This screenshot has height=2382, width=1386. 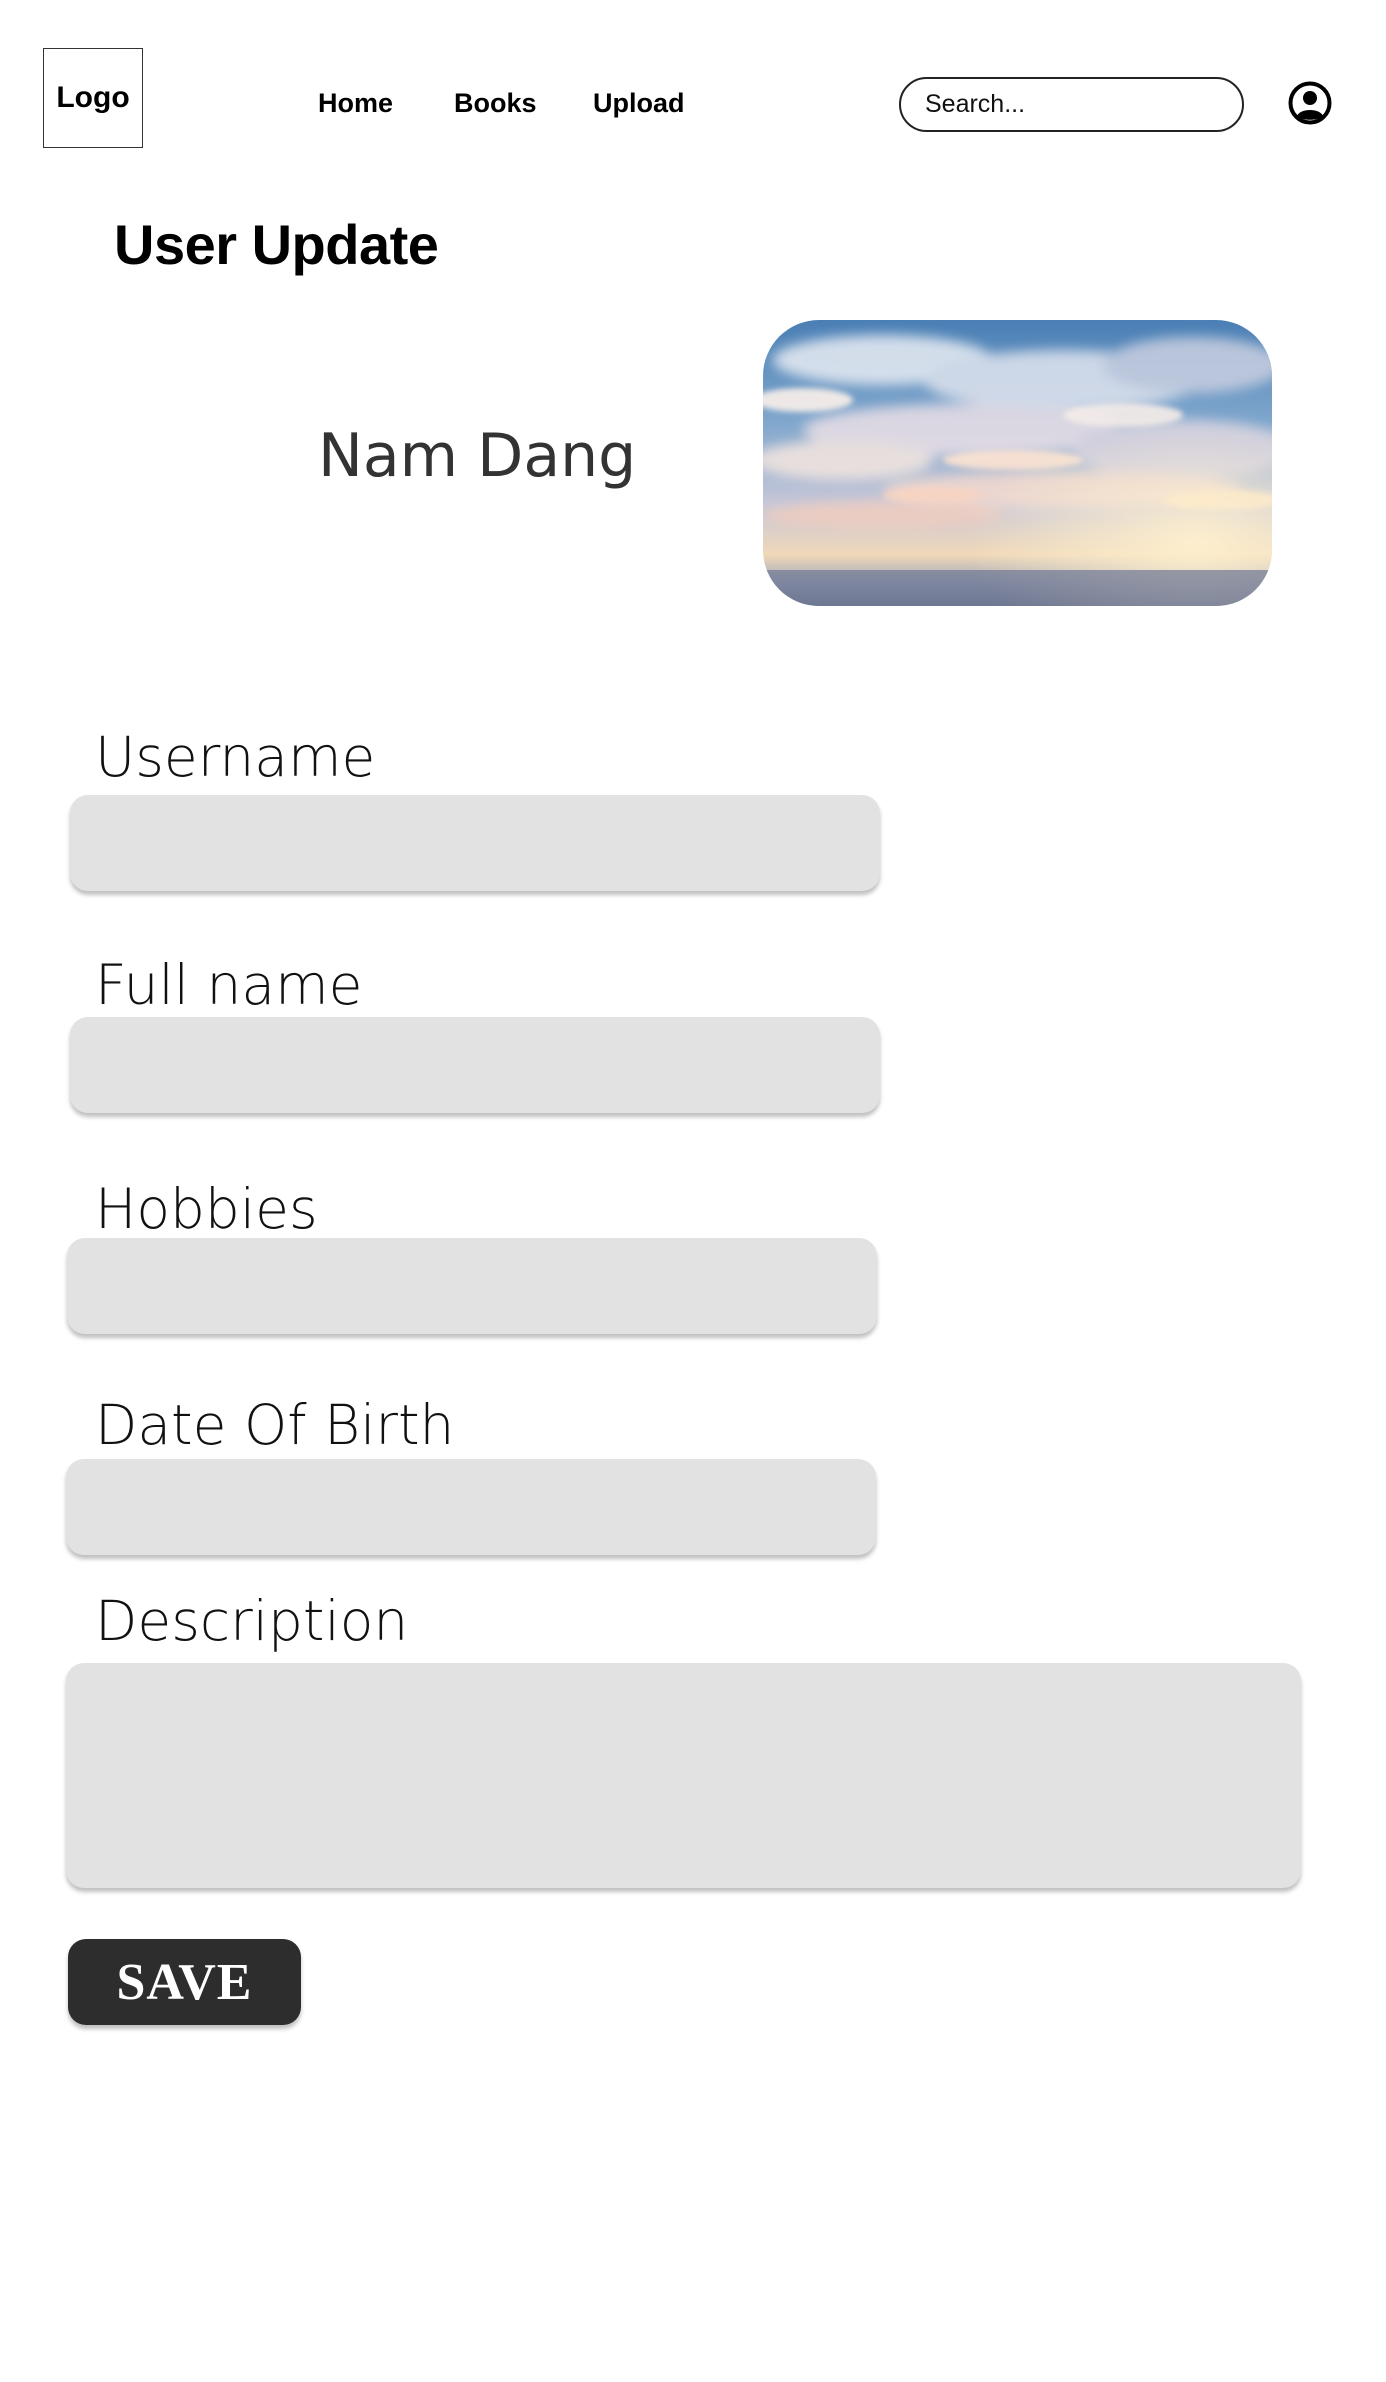 I want to click on user-display-name: Nam Dang, so click(x=477, y=456).